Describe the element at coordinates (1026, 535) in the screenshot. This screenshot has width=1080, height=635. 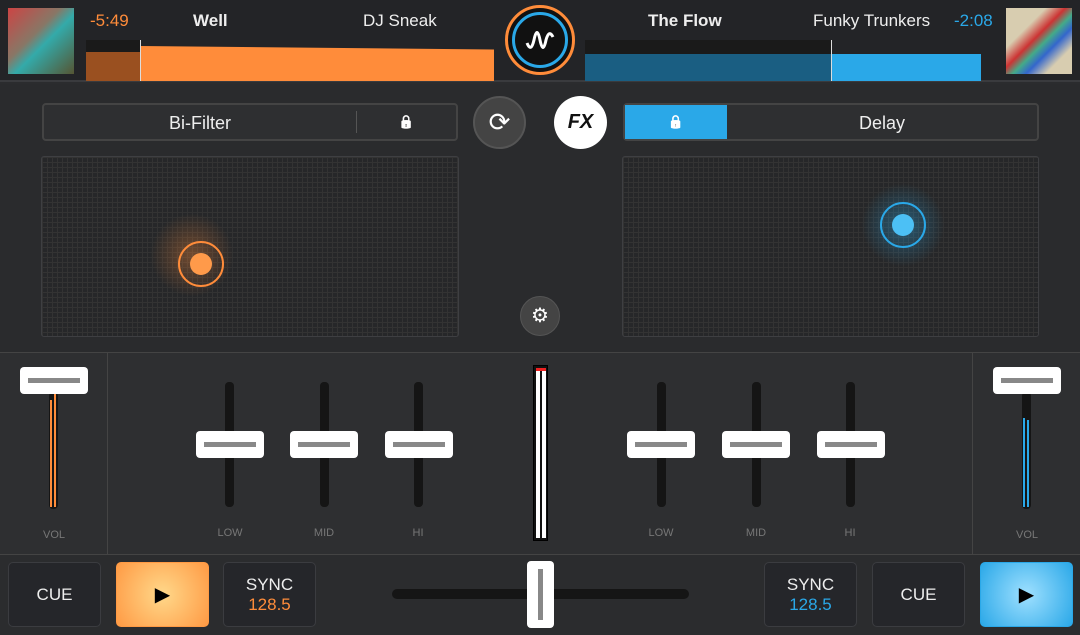
I see `deck-b-vol-label: VOL` at that location.